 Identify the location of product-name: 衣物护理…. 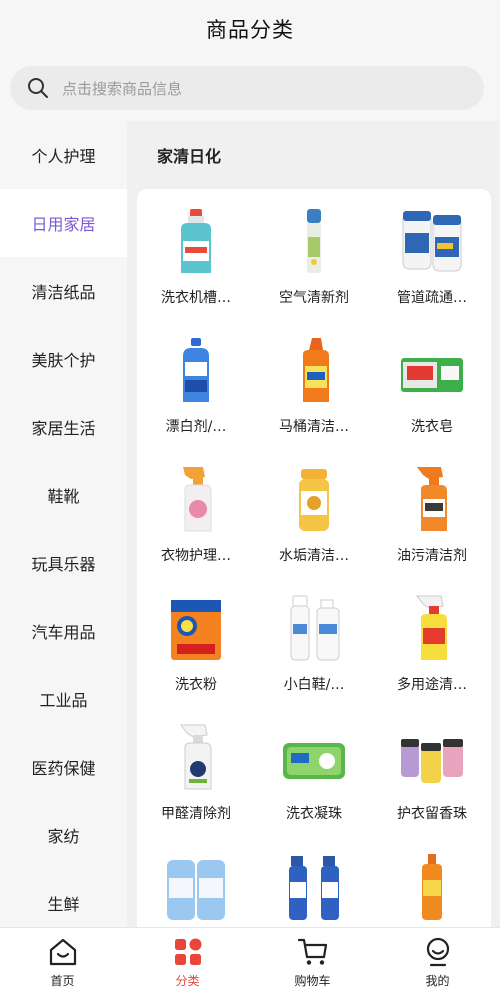
(196, 556).